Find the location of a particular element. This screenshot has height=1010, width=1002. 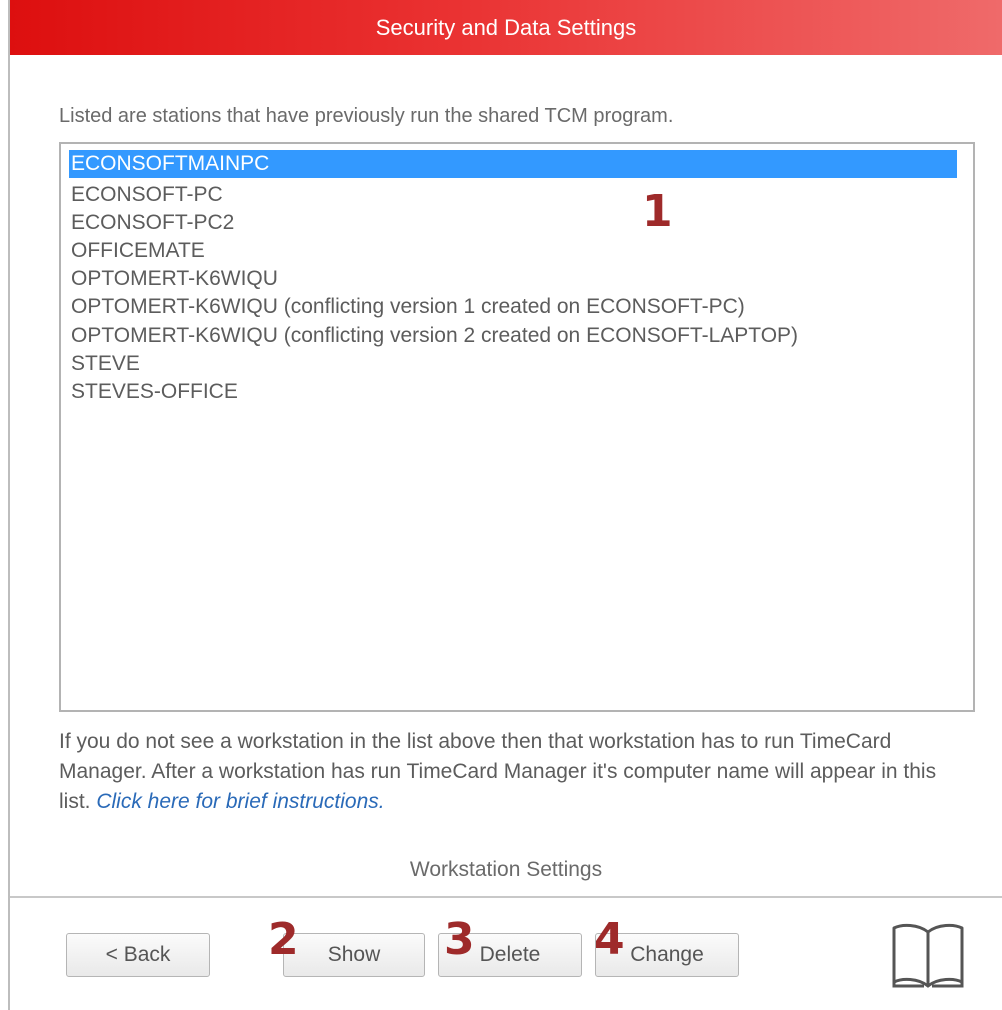

station-item: STEVE is located at coordinates (104, 364).